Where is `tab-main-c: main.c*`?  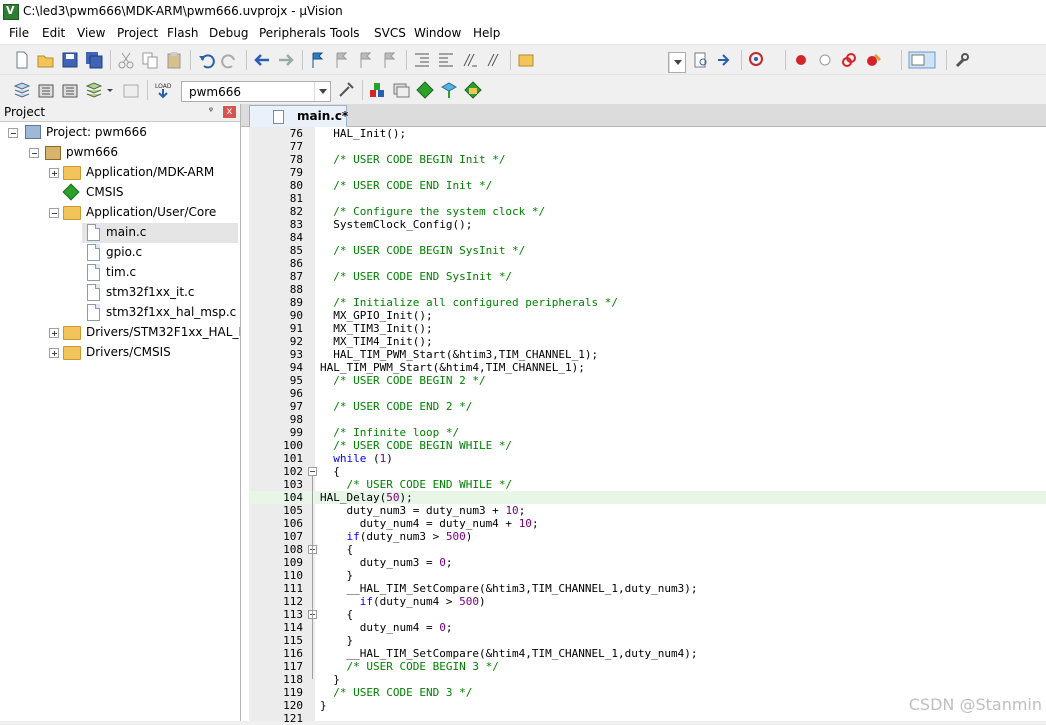 tab-main-c: main.c* is located at coordinates (298, 116).